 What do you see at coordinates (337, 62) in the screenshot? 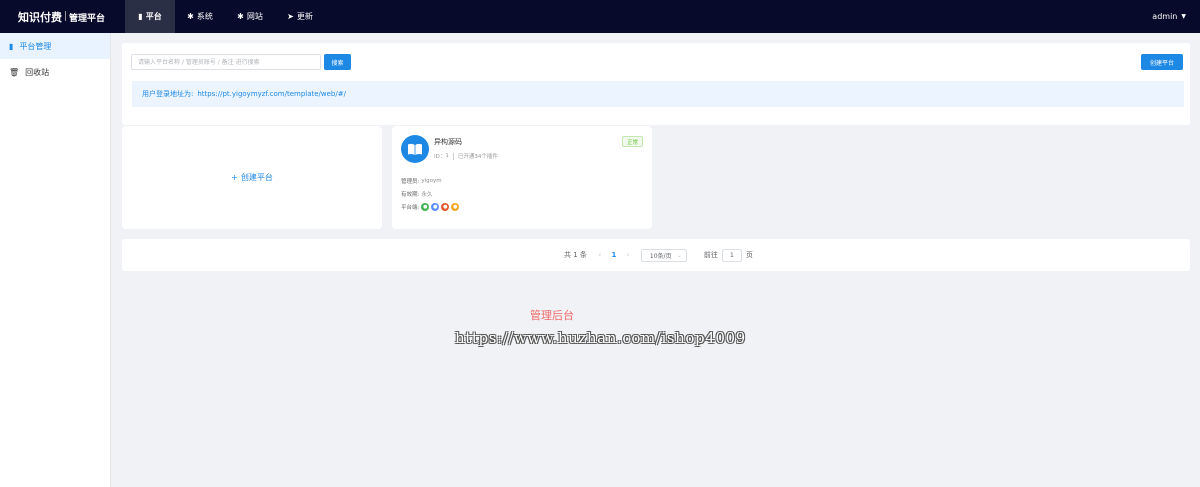
I see `search-button: 搜索` at bounding box center [337, 62].